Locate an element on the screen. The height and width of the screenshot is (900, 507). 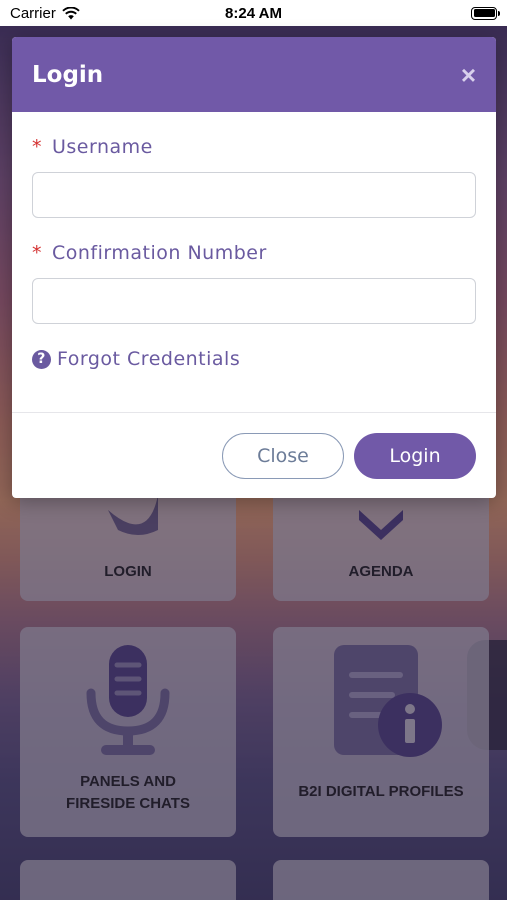
close-icon: × is located at coordinates (468, 75).